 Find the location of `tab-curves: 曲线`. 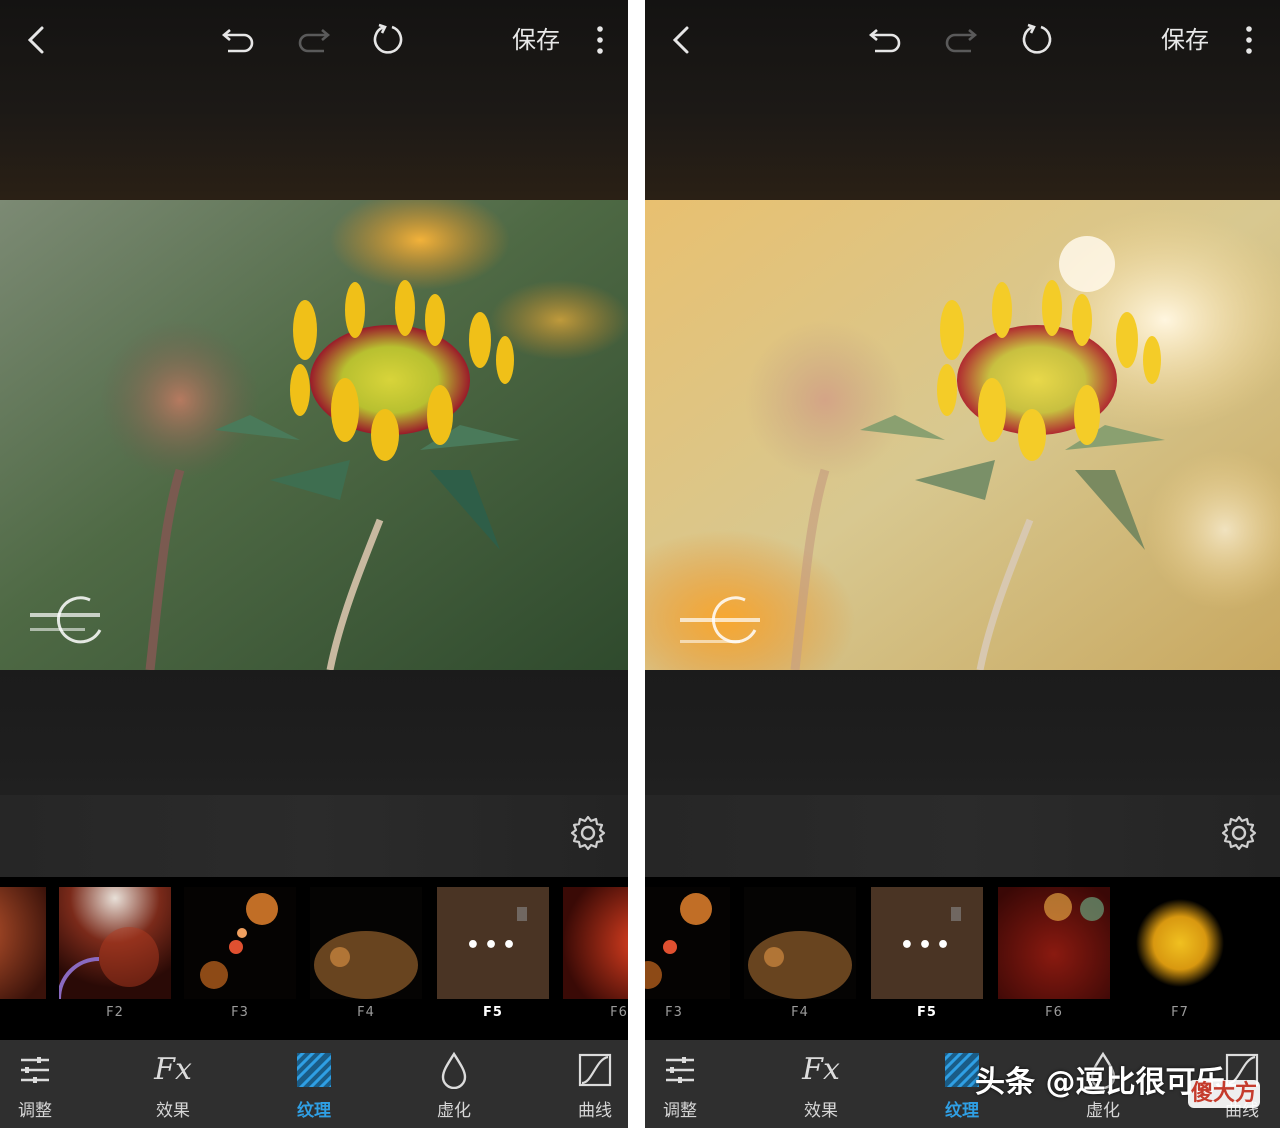

tab-curves: 曲线 is located at coordinates (591, 1085).